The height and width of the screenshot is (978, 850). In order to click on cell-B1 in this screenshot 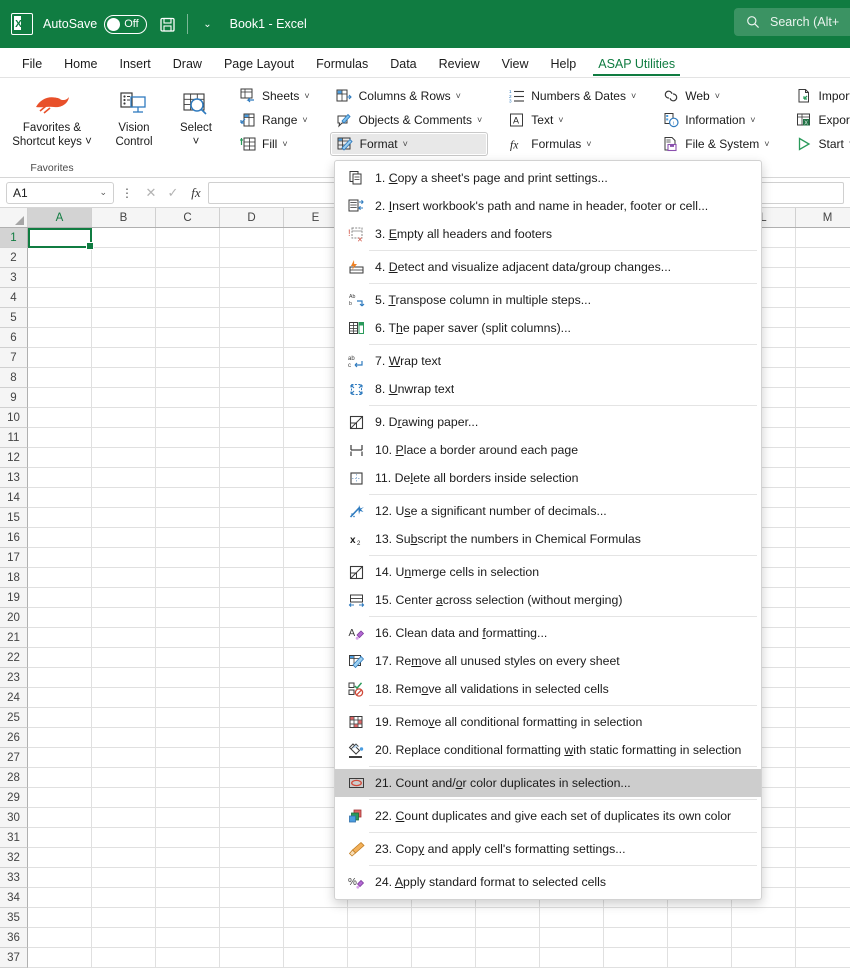, I will do `click(124, 238)`.